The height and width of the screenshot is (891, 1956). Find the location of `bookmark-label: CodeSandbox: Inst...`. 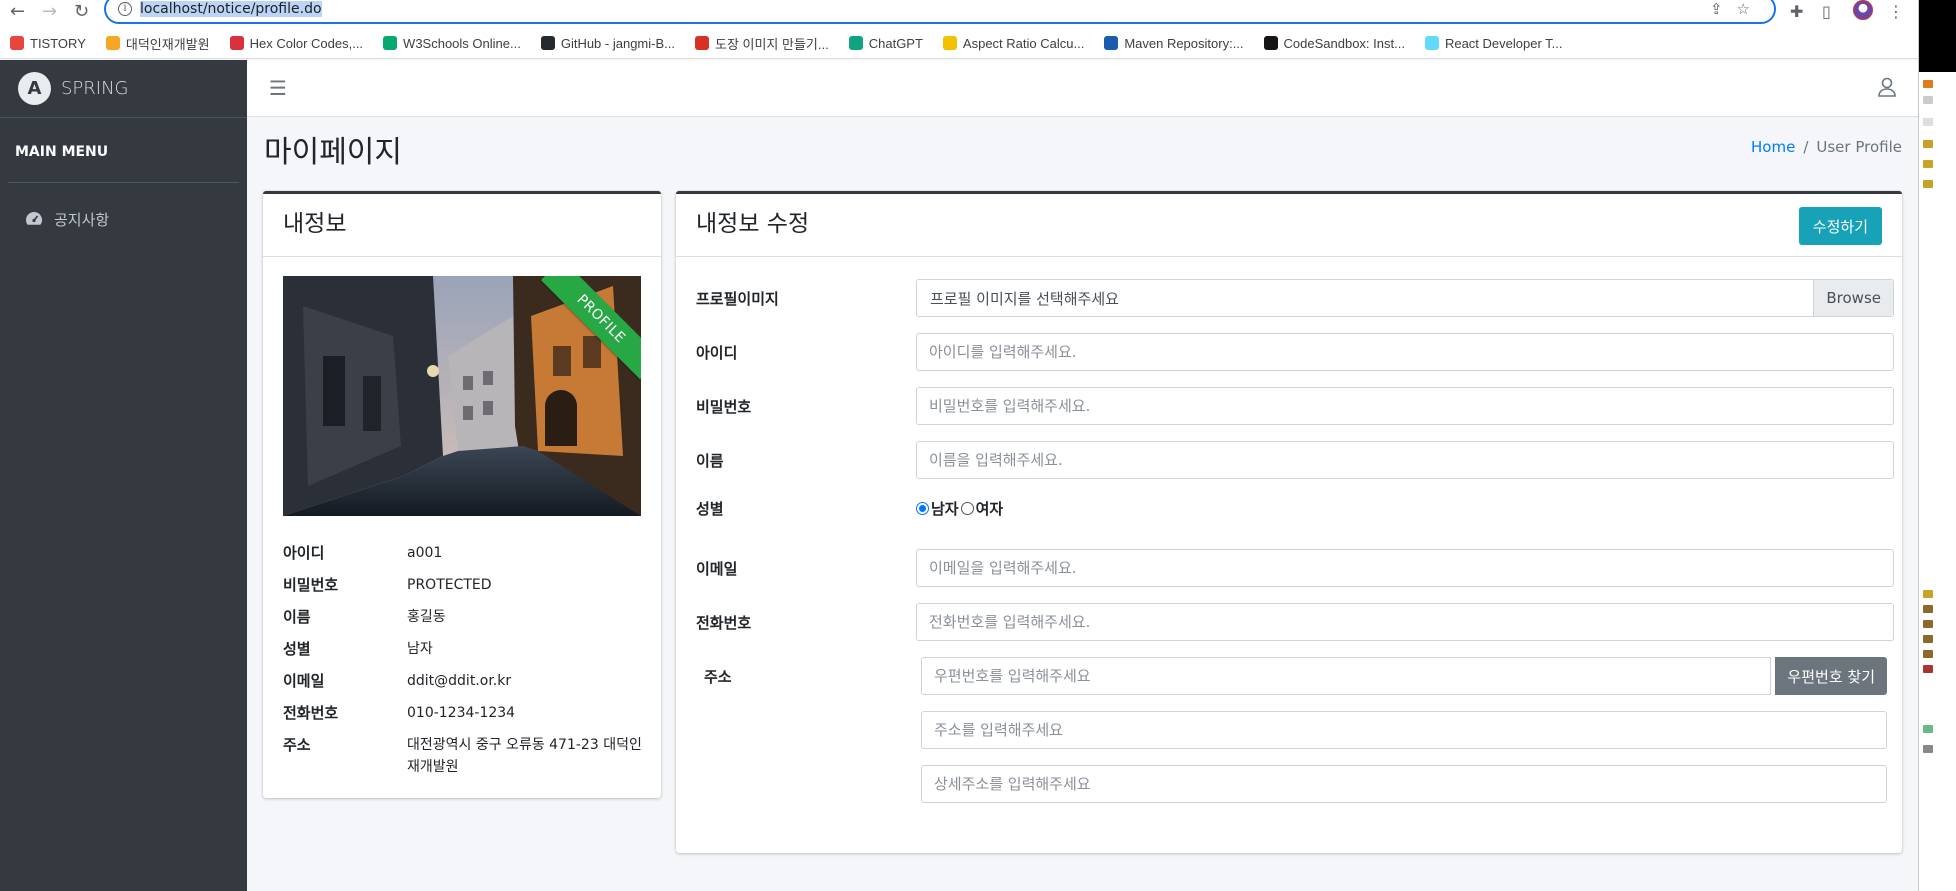

bookmark-label: CodeSandbox: Inst... is located at coordinates (1344, 43).